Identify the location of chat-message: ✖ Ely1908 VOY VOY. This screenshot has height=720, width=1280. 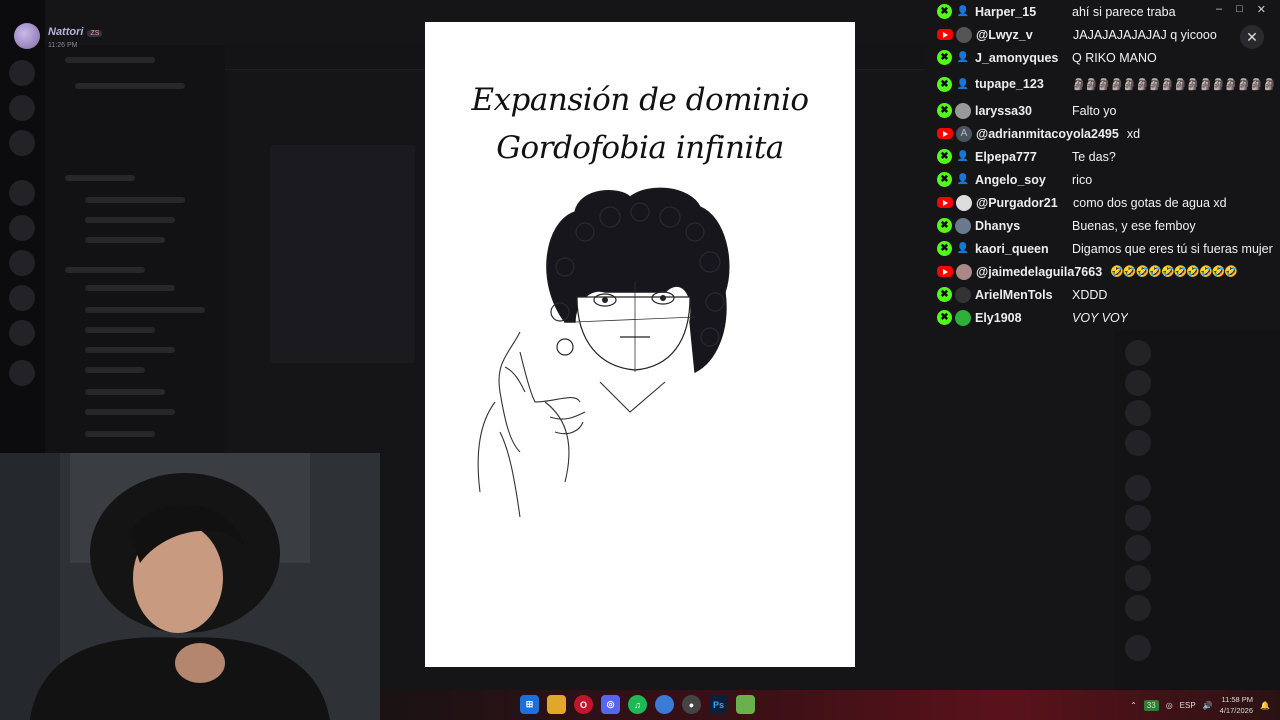
(1106, 317).